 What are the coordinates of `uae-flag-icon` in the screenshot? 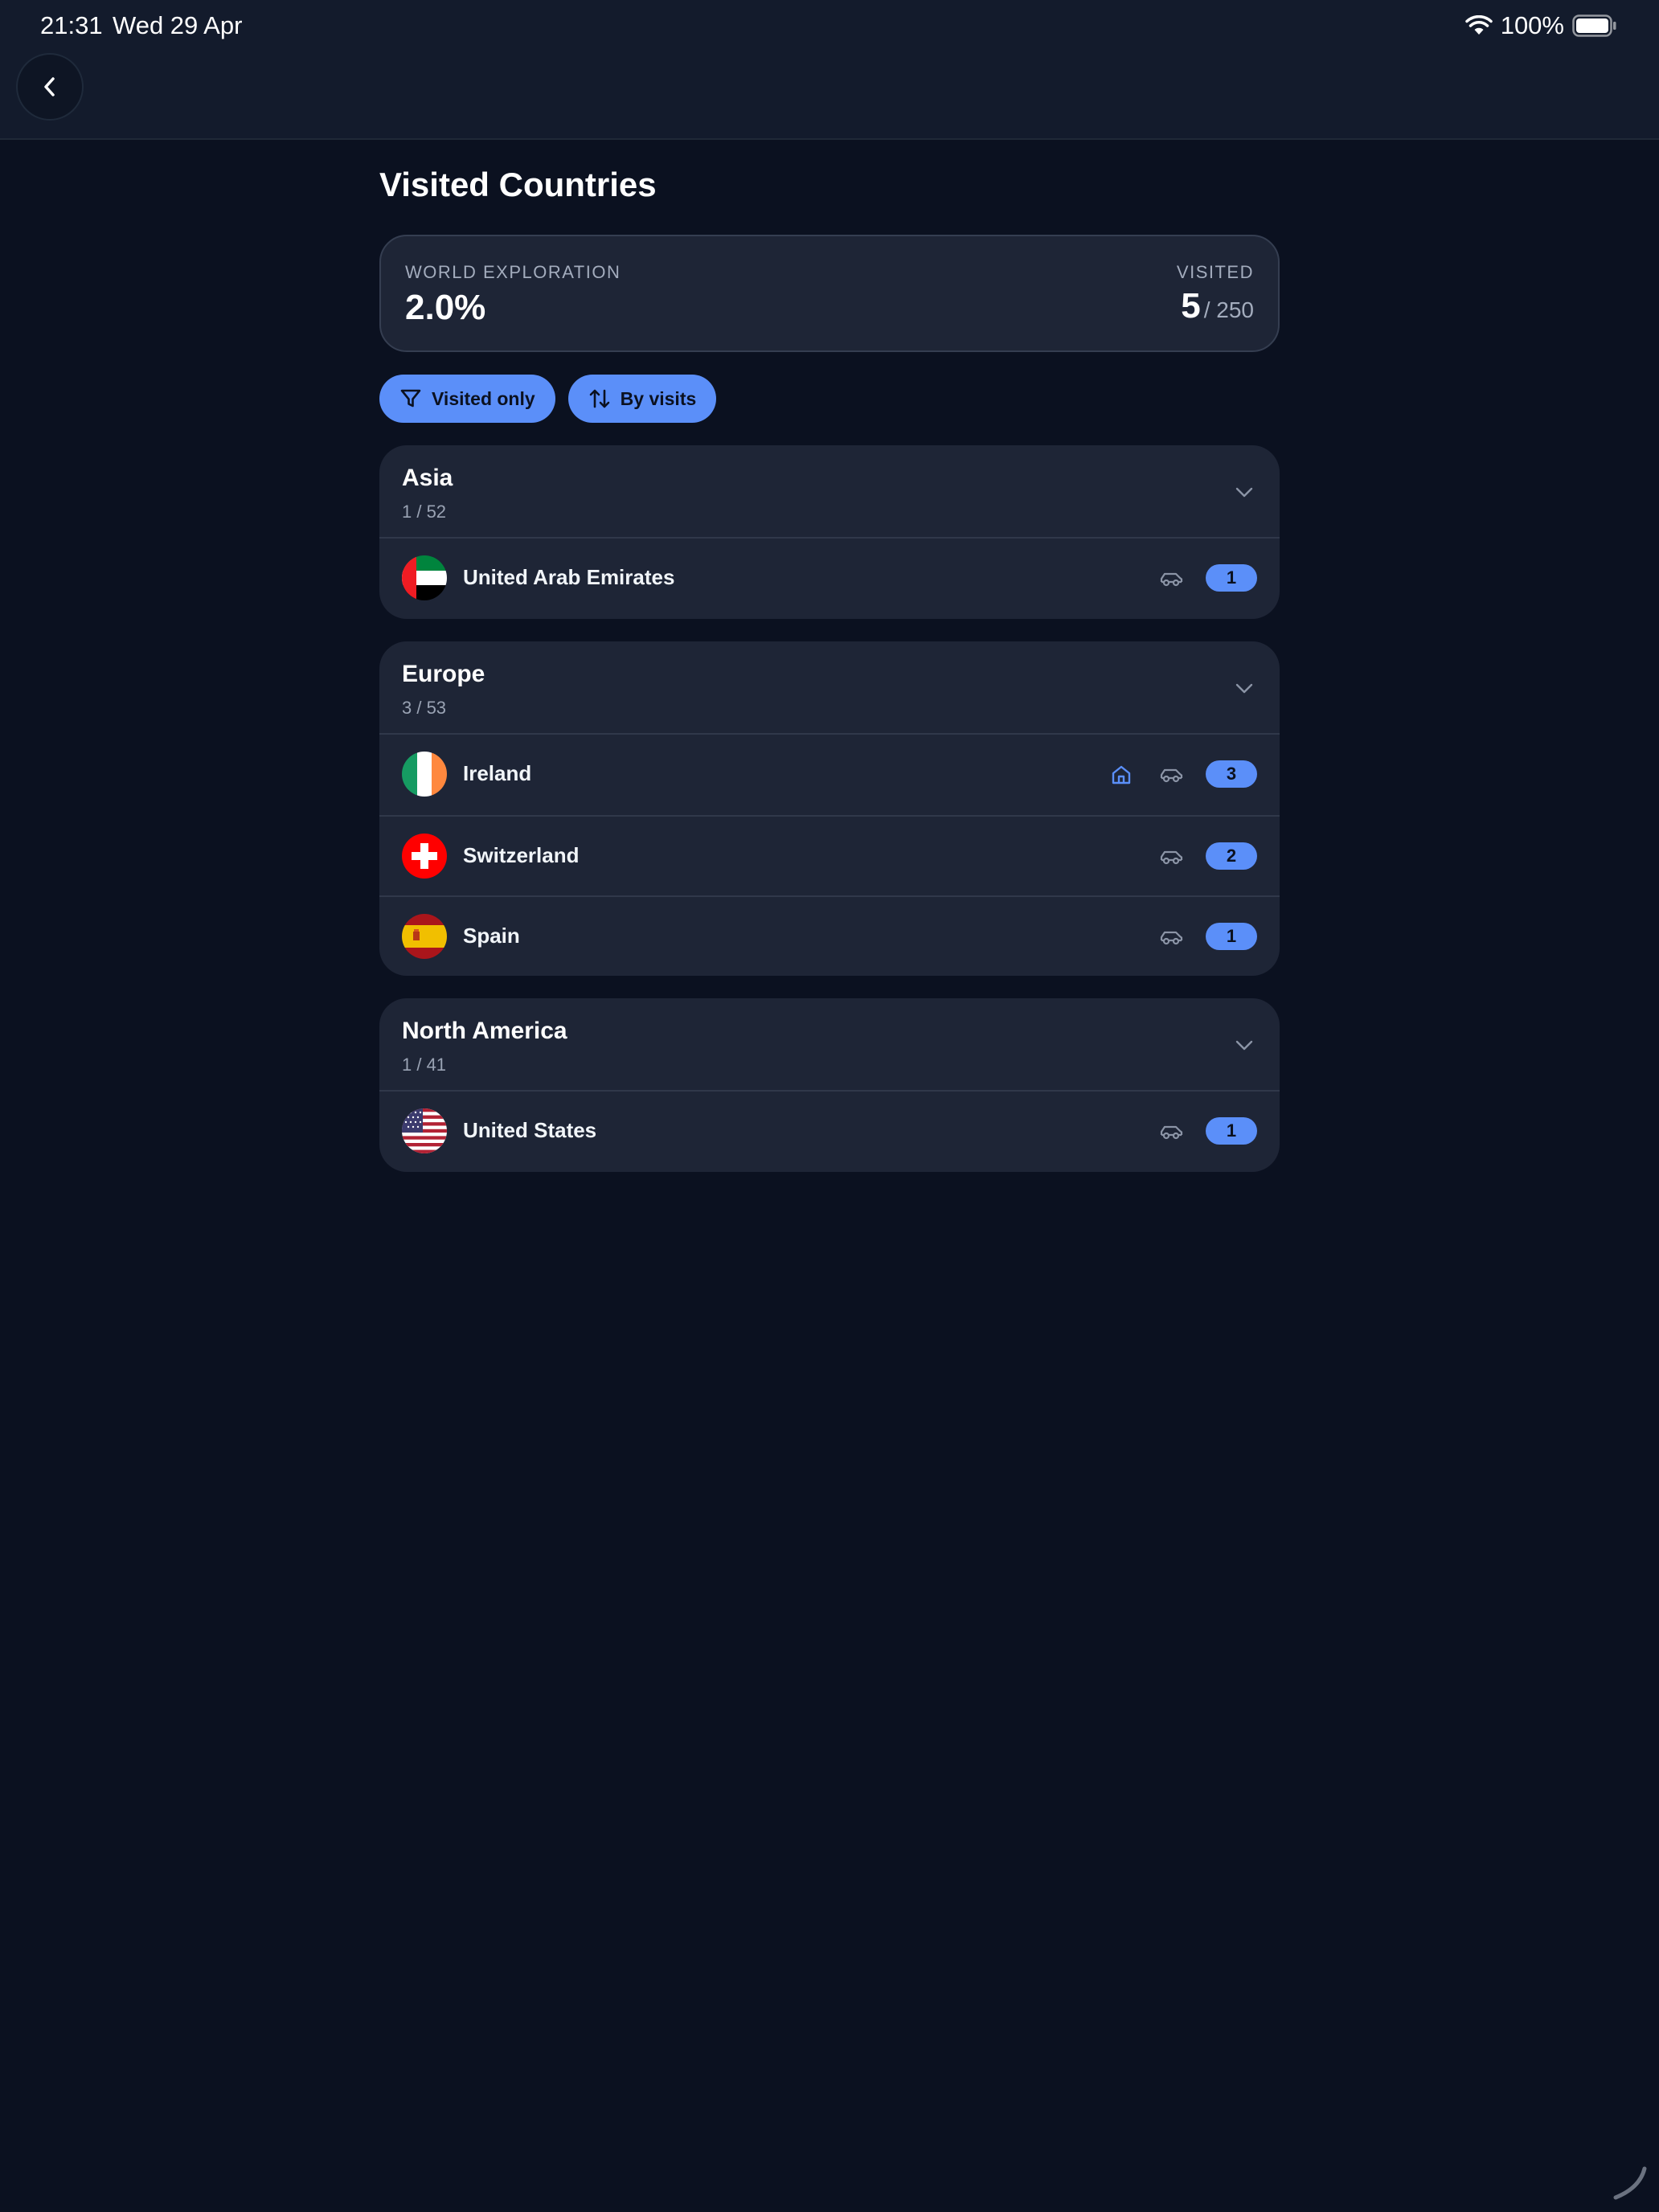 It's located at (424, 577).